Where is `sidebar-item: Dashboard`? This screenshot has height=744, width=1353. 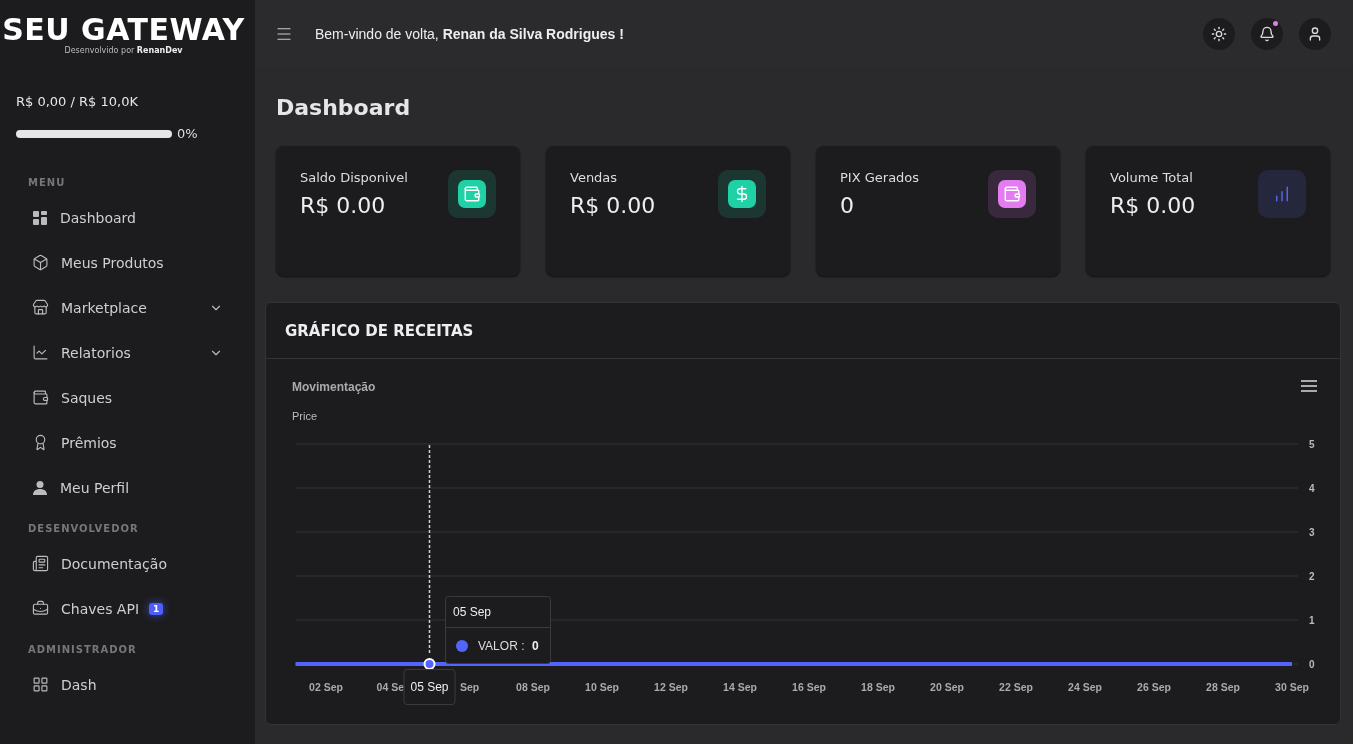 sidebar-item: Dashboard is located at coordinates (127, 217).